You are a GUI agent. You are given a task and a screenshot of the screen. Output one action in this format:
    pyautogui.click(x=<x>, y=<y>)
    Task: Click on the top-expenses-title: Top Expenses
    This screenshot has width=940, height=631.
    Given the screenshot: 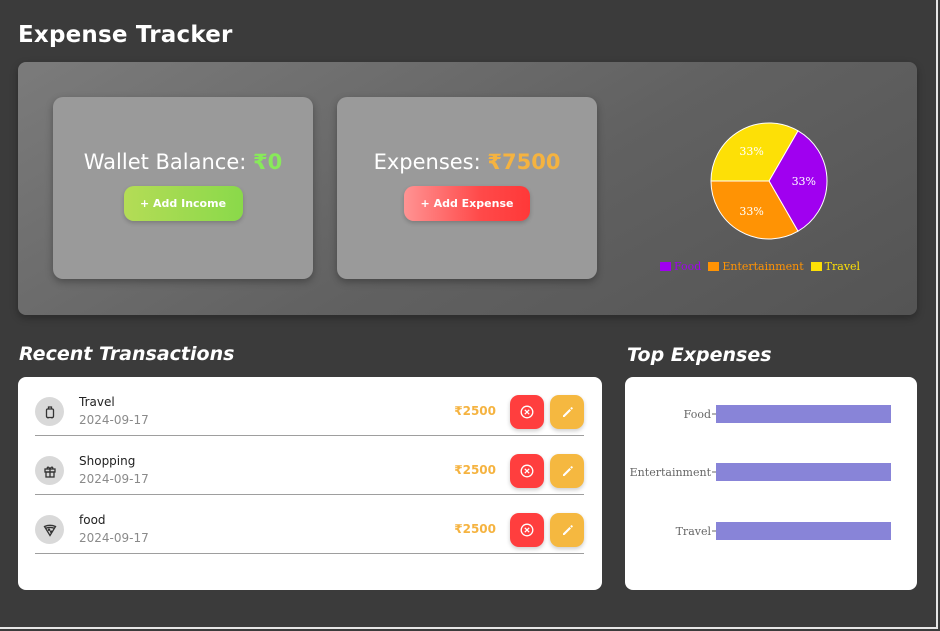 What is the action you would take?
    pyautogui.click(x=699, y=355)
    